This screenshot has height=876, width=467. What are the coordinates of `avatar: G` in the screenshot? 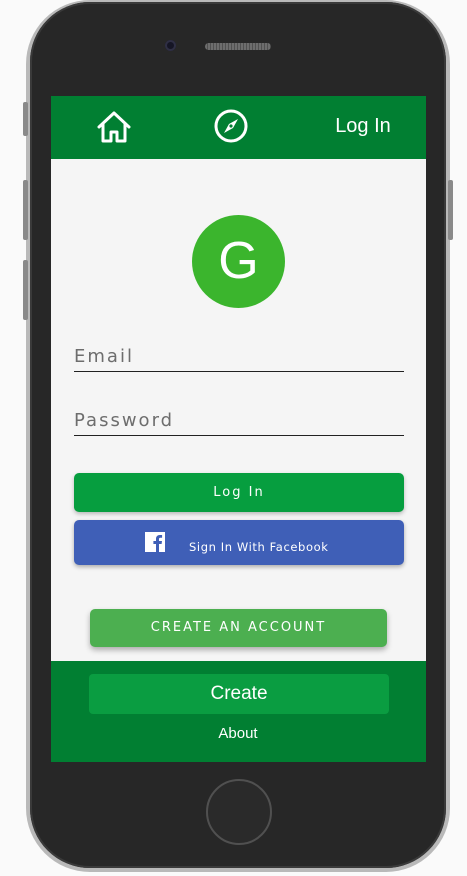 It's located at (238, 261).